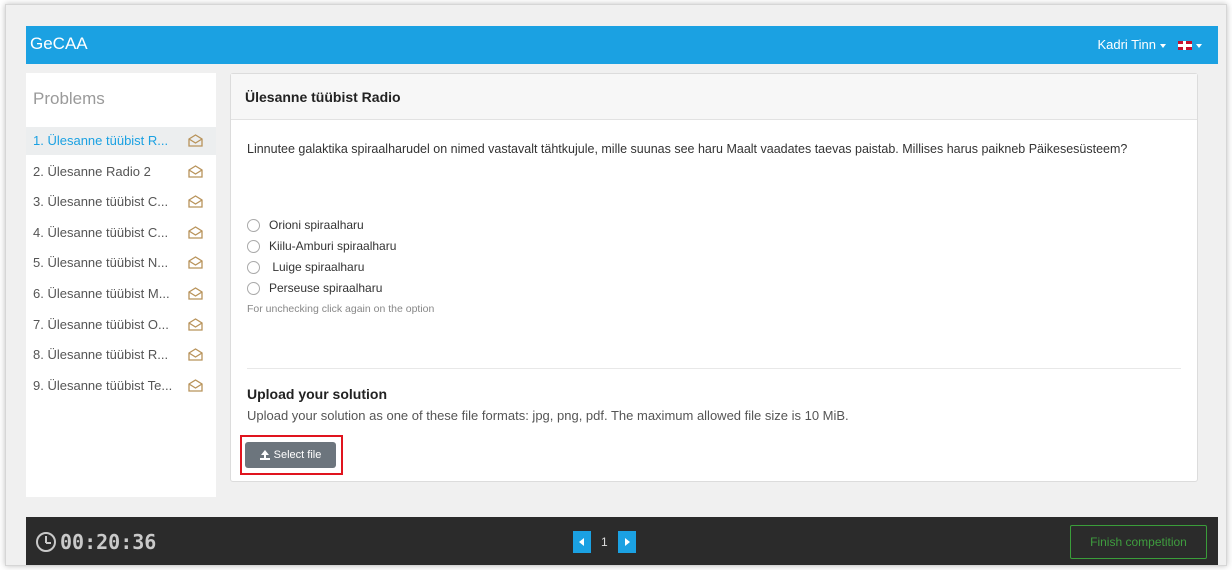 The width and height of the screenshot is (1232, 570). I want to click on language-menu, so click(1190, 45).